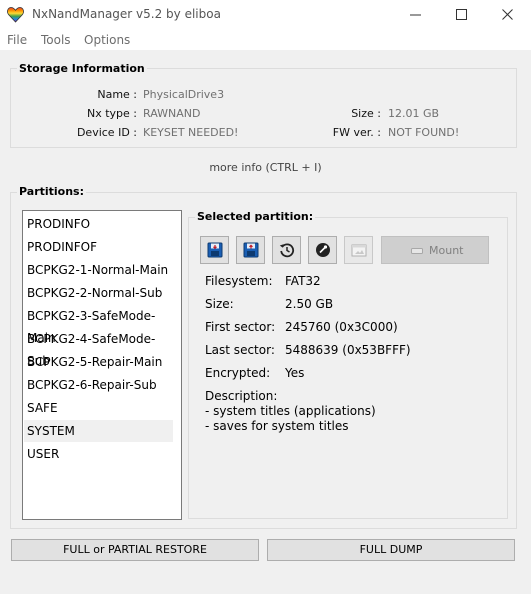 This screenshot has height=594, width=531. I want to click on explore-button, so click(358, 250).